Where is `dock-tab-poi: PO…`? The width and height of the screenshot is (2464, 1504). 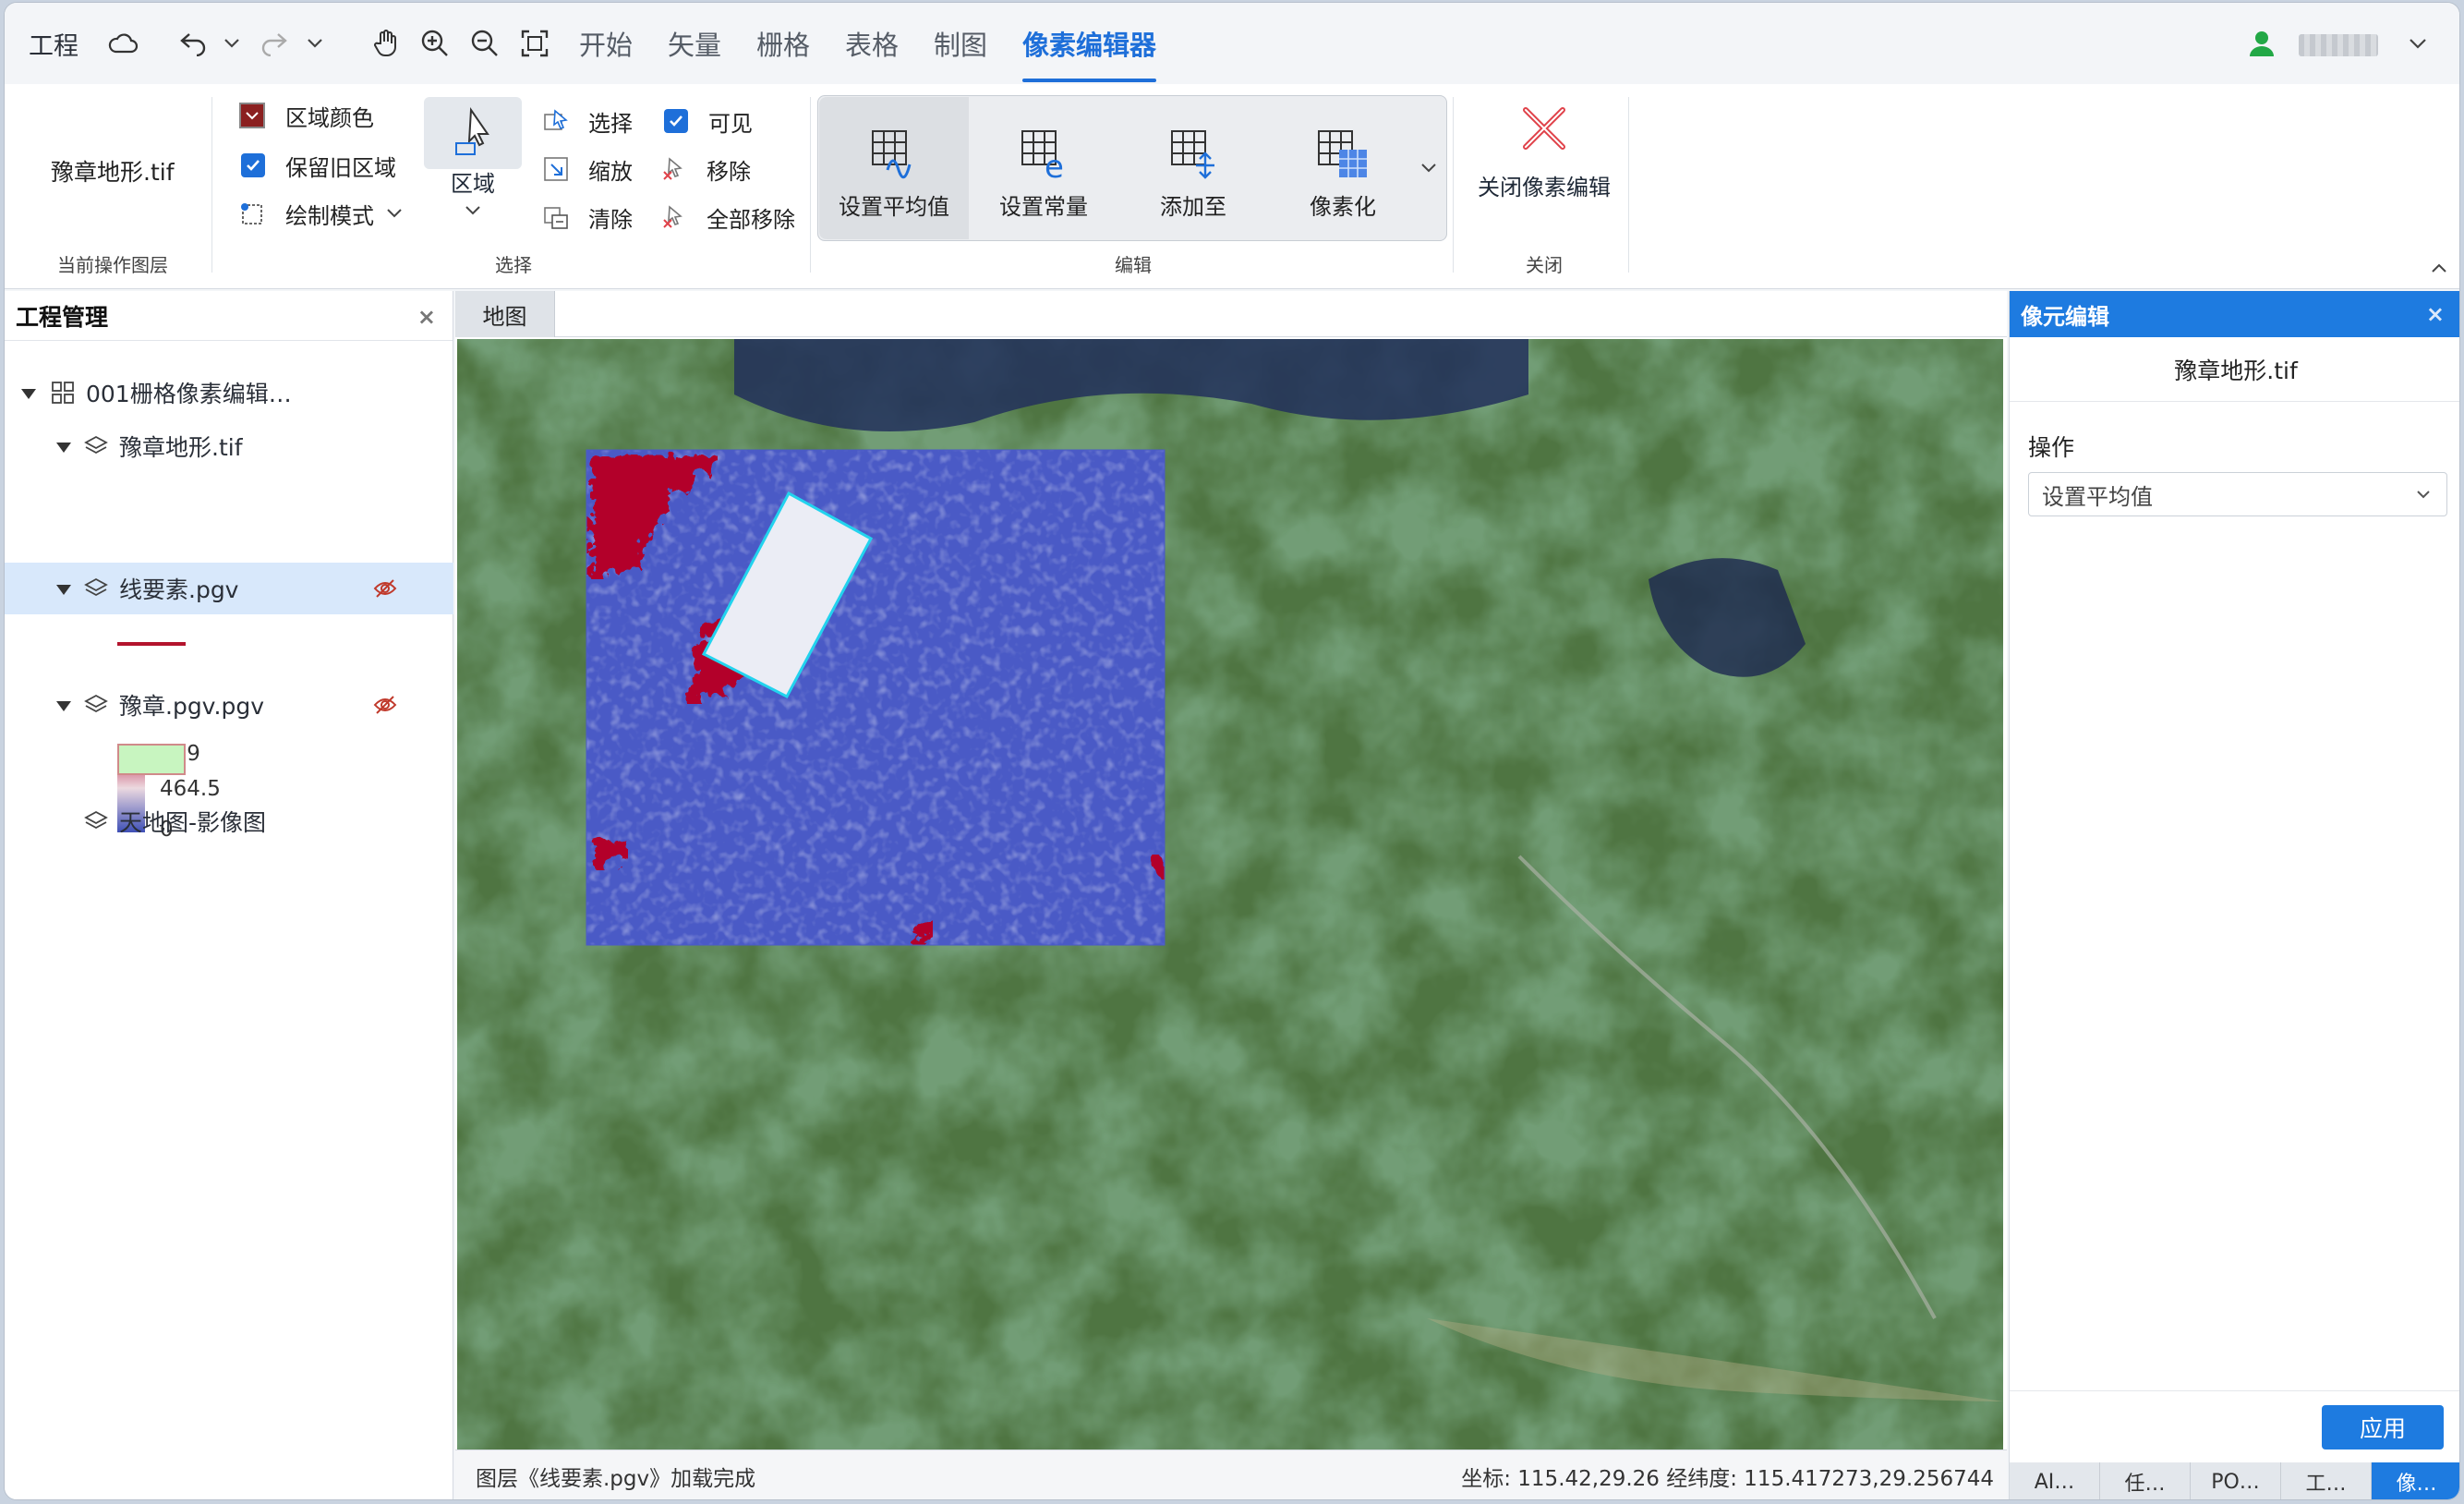
dock-tab-poi: PO… is located at coordinates (2236, 1480).